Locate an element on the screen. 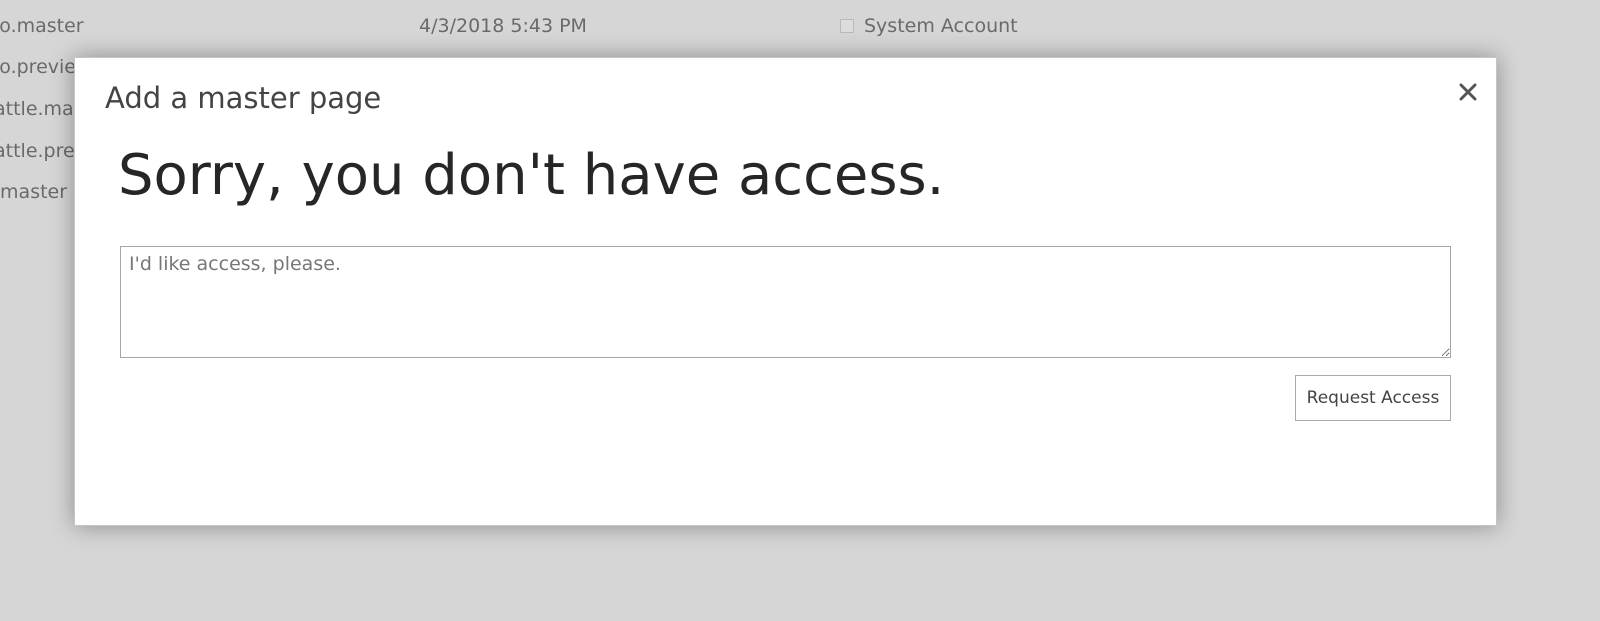 The height and width of the screenshot is (621, 1600). file-name: lo.previe is located at coordinates (38, 67).